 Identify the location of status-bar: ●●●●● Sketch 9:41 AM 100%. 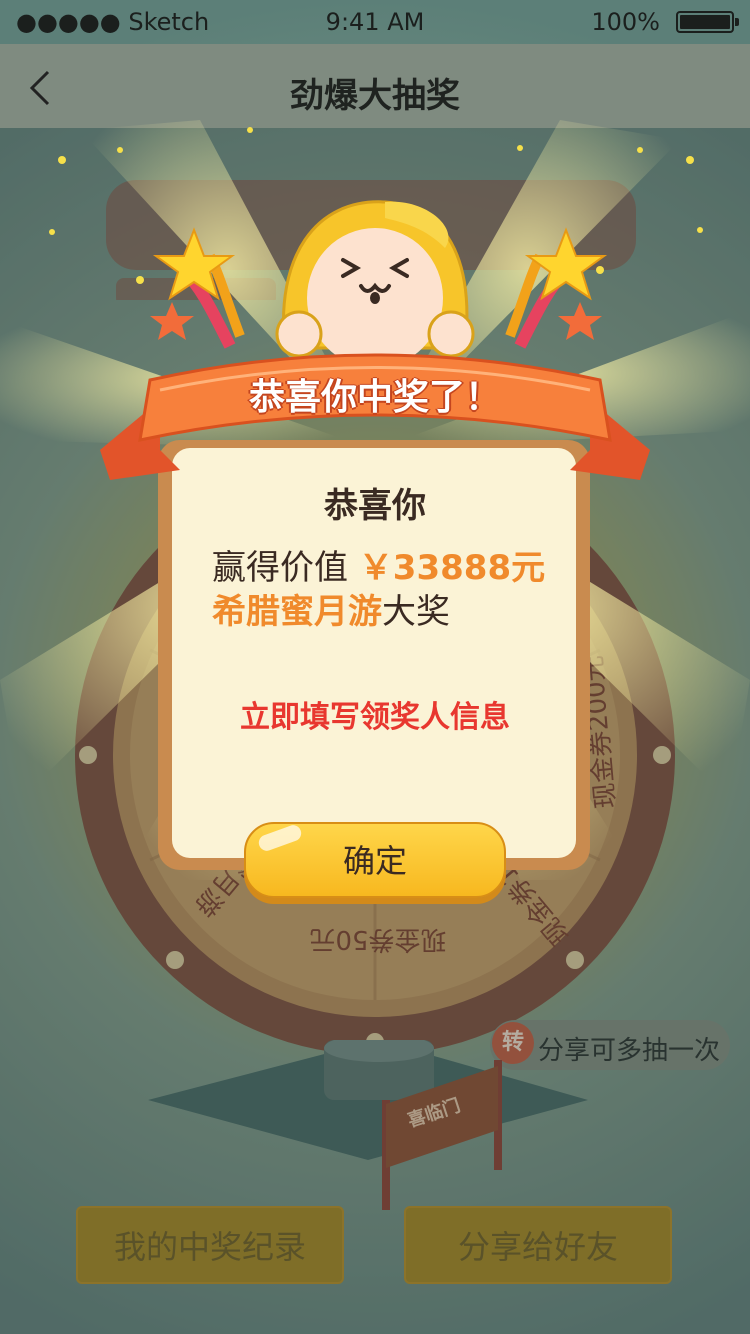
(375, 22).